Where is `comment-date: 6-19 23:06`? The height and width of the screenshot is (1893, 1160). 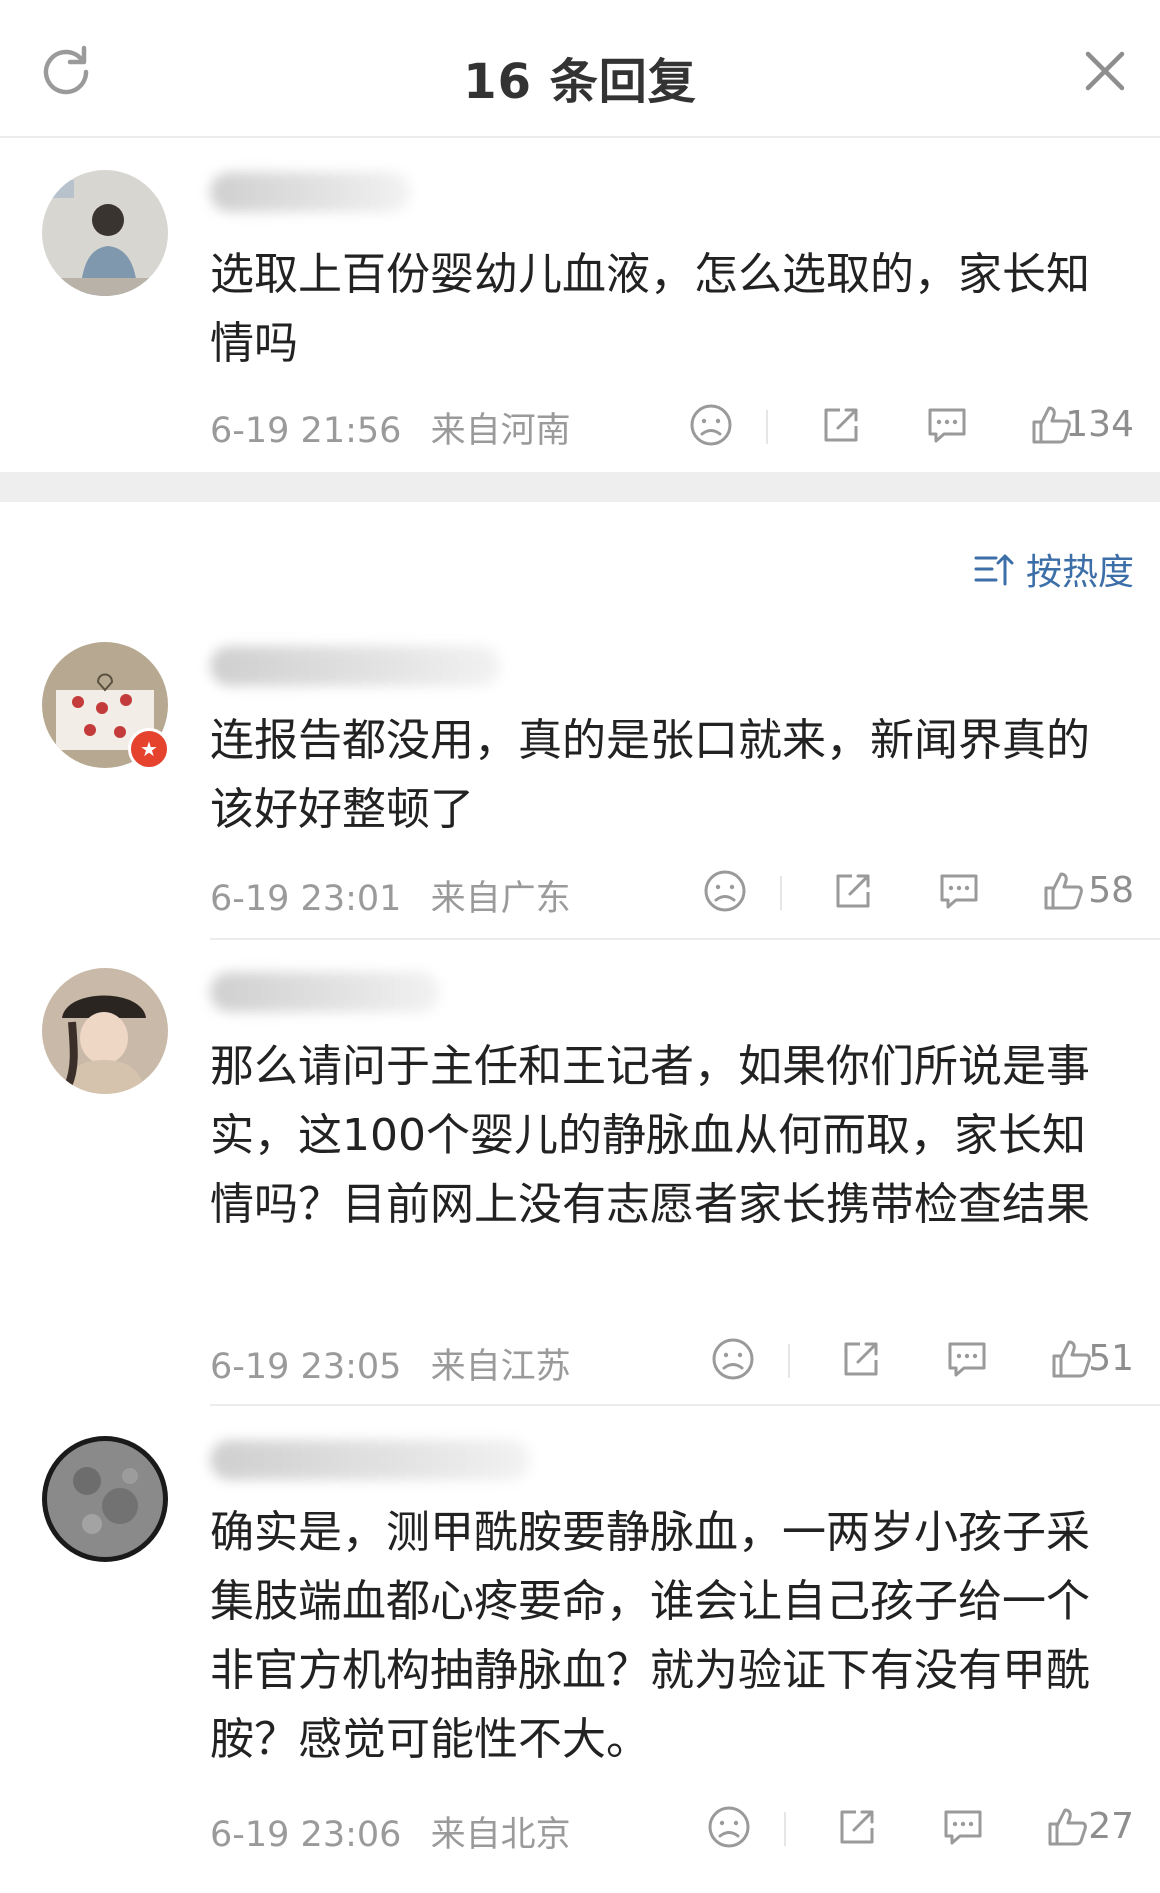 comment-date: 6-19 23:06 is located at coordinates (306, 1835).